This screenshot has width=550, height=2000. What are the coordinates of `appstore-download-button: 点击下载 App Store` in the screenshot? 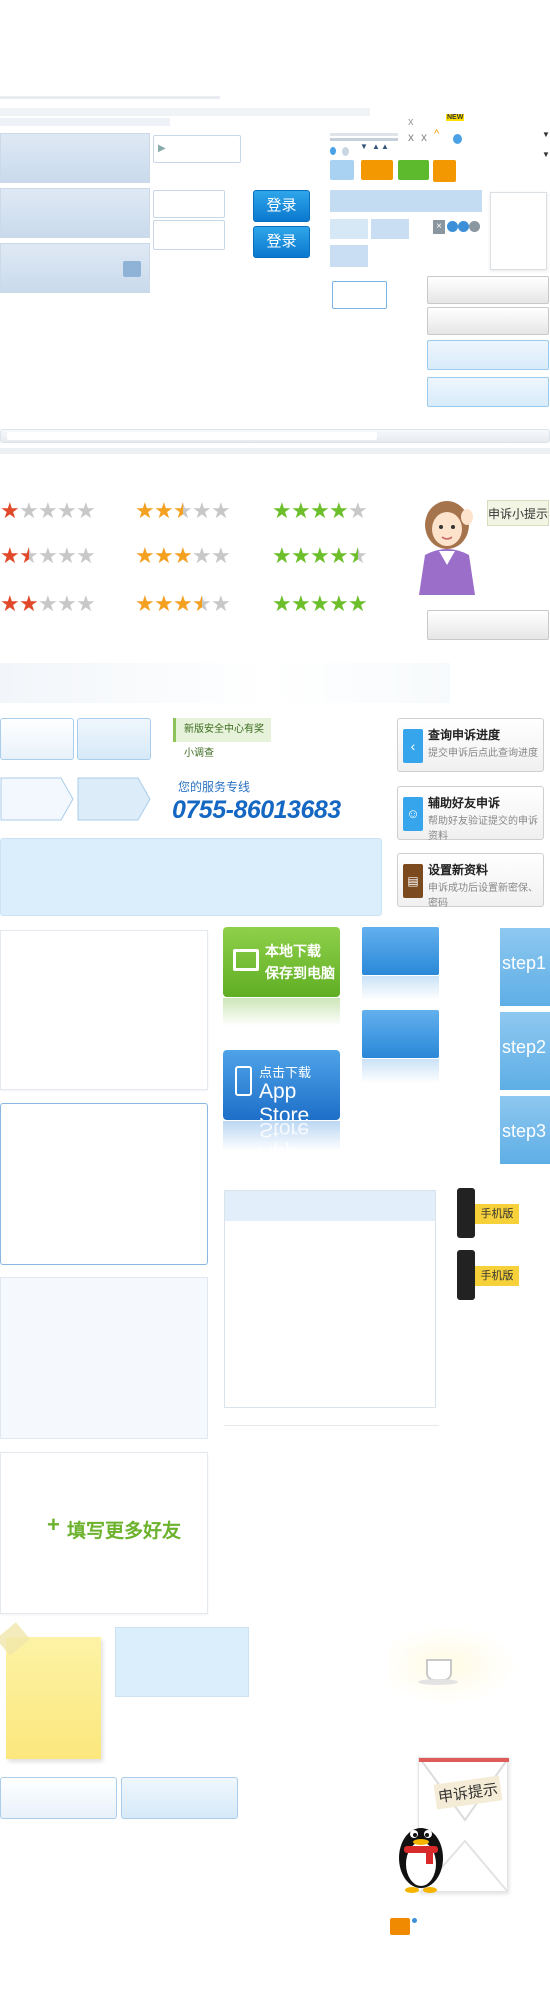 It's located at (281, 1088).